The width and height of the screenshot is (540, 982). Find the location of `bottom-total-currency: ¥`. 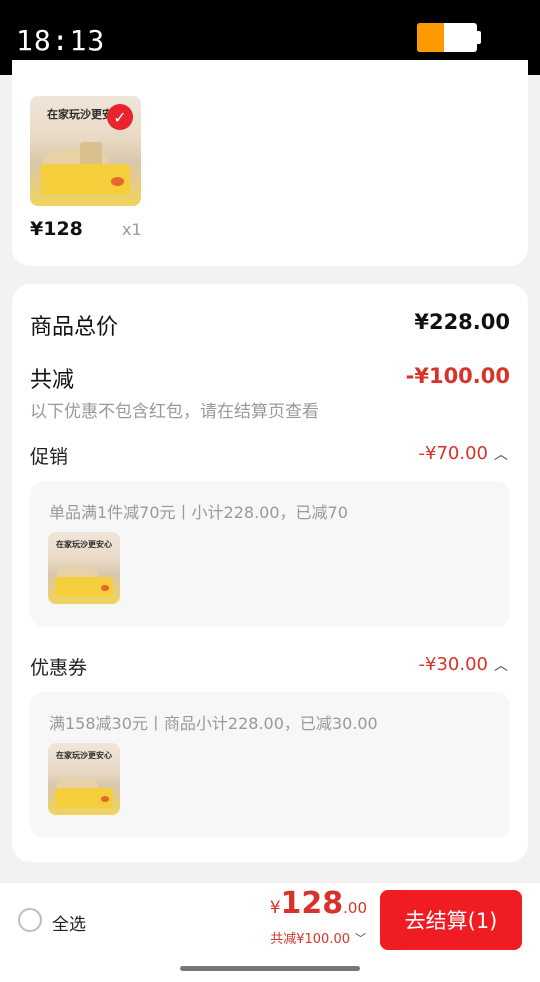

bottom-total-currency: ¥ is located at coordinates (275, 908).